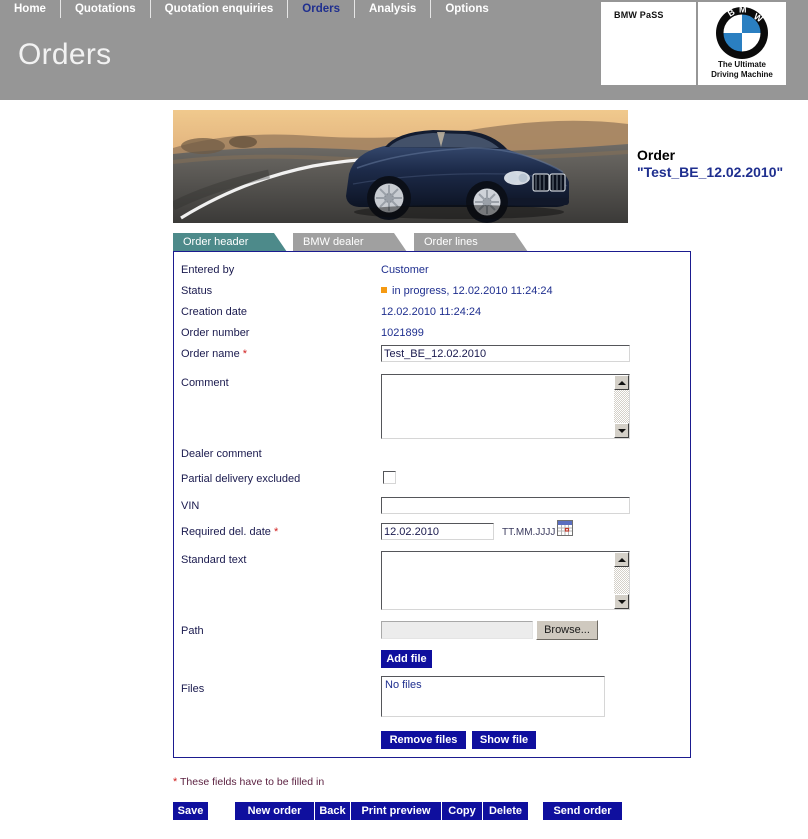  I want to click on svg-text: M, so click(743, 10).